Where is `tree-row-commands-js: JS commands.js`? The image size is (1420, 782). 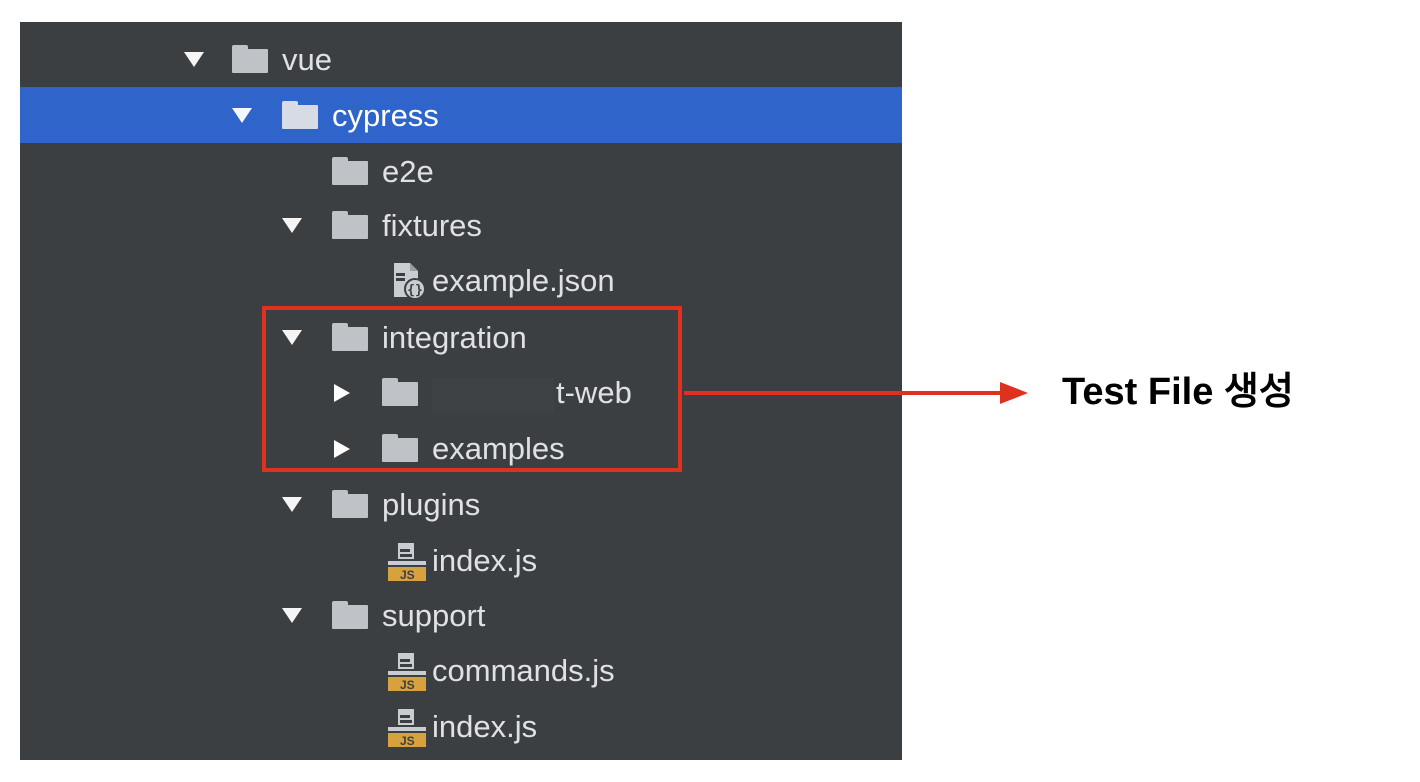
tree-row-commands-js: JS commands.js is located at coordinates (461, 670).